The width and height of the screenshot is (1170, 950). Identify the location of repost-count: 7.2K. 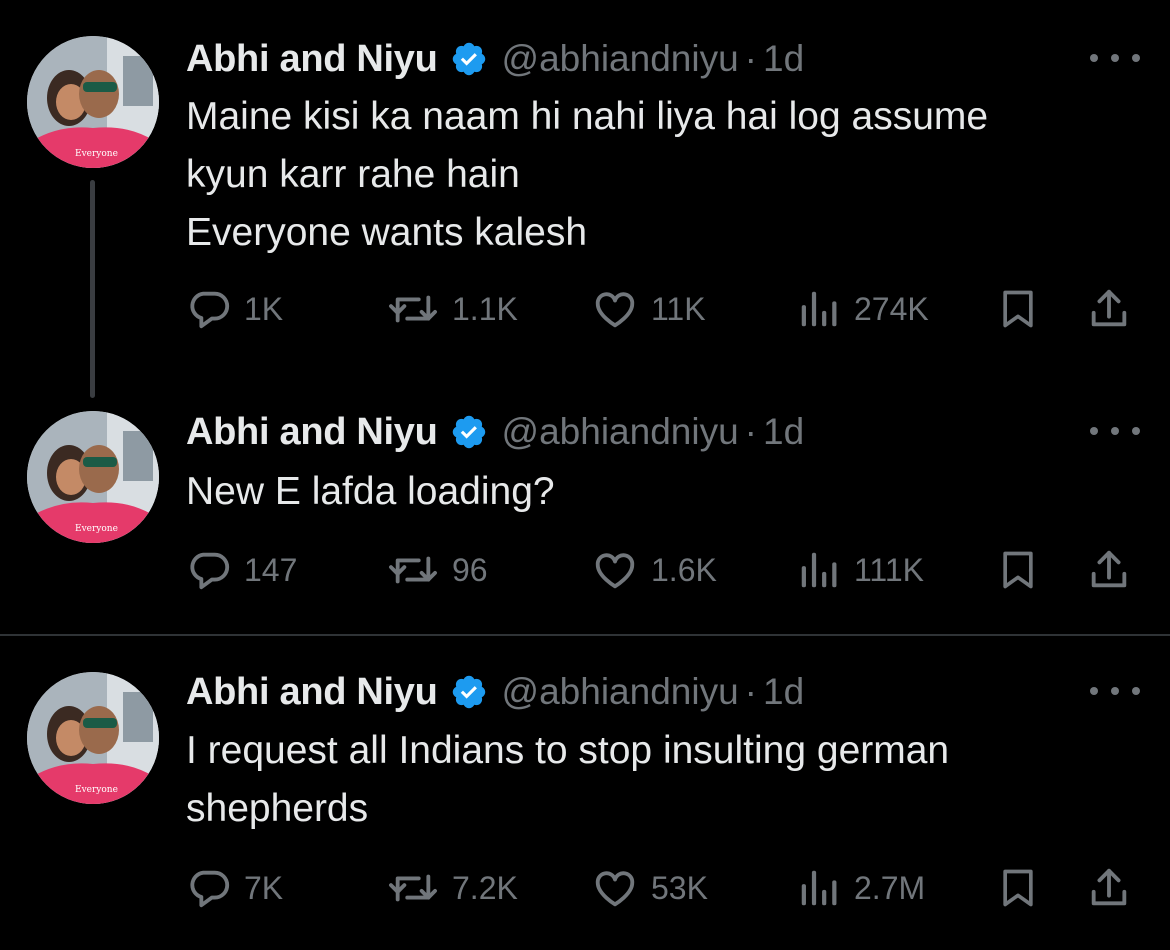
(485, 887).